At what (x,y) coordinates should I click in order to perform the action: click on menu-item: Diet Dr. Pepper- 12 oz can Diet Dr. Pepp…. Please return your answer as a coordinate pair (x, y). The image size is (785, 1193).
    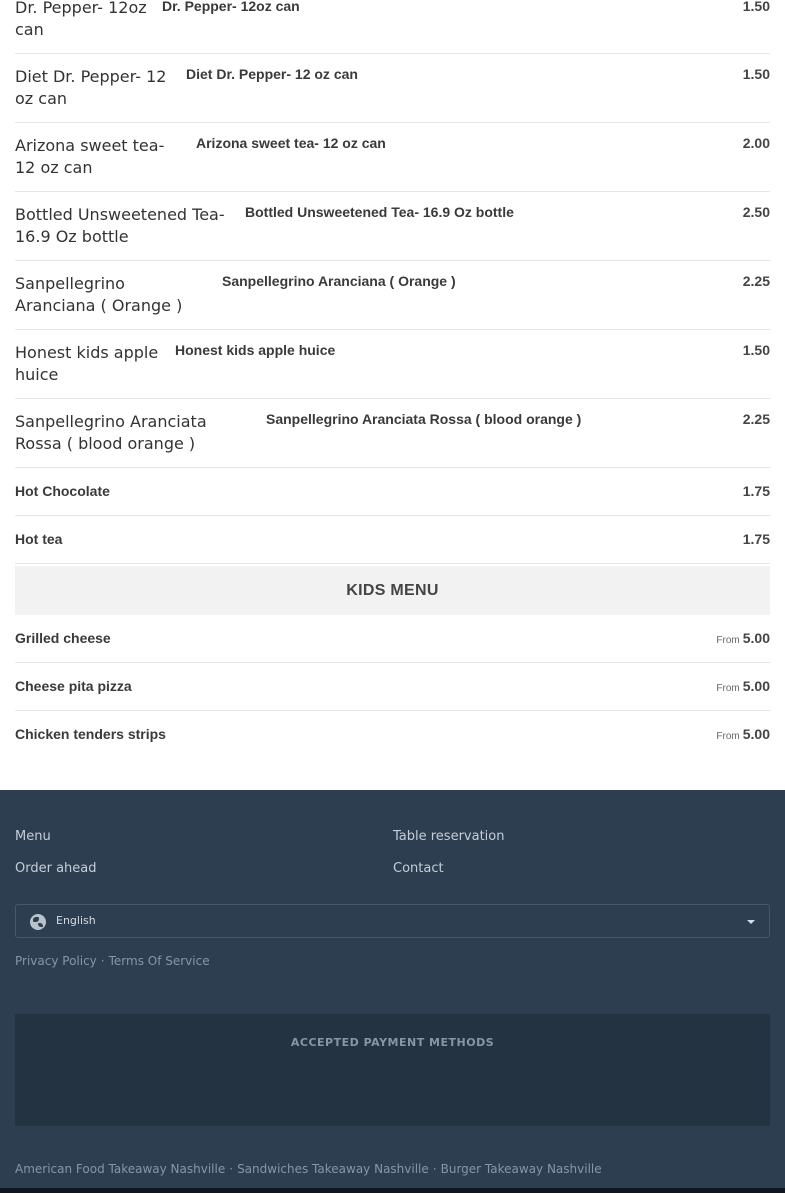
    Looking at the image, I should click on (392, 88).